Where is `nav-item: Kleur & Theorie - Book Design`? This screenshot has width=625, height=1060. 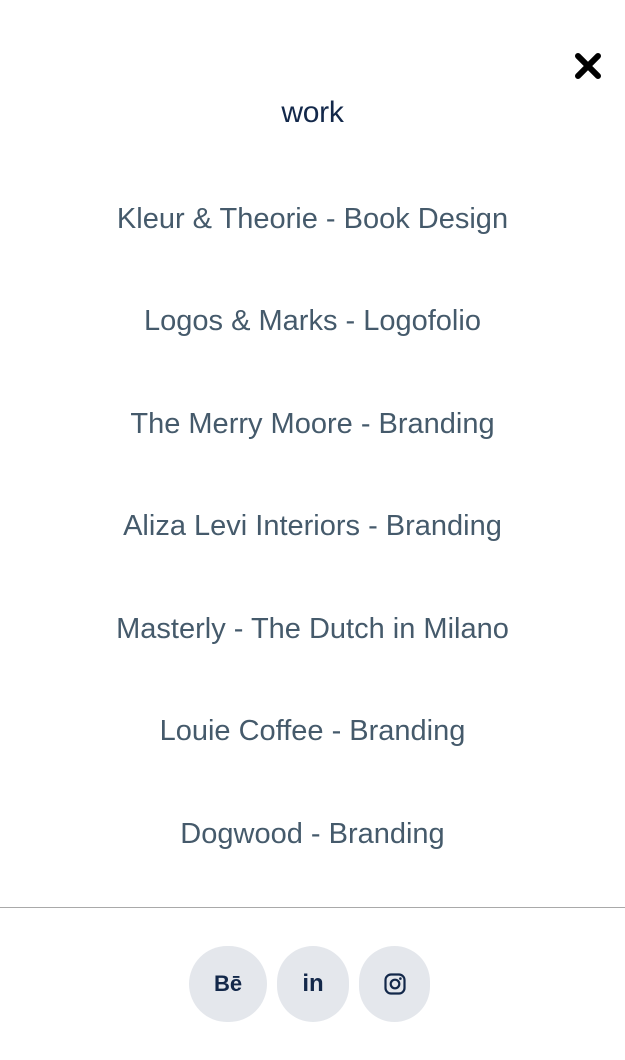 nav-item: Kleur & Theorie - Book Design is located at coordinates (312, 219).